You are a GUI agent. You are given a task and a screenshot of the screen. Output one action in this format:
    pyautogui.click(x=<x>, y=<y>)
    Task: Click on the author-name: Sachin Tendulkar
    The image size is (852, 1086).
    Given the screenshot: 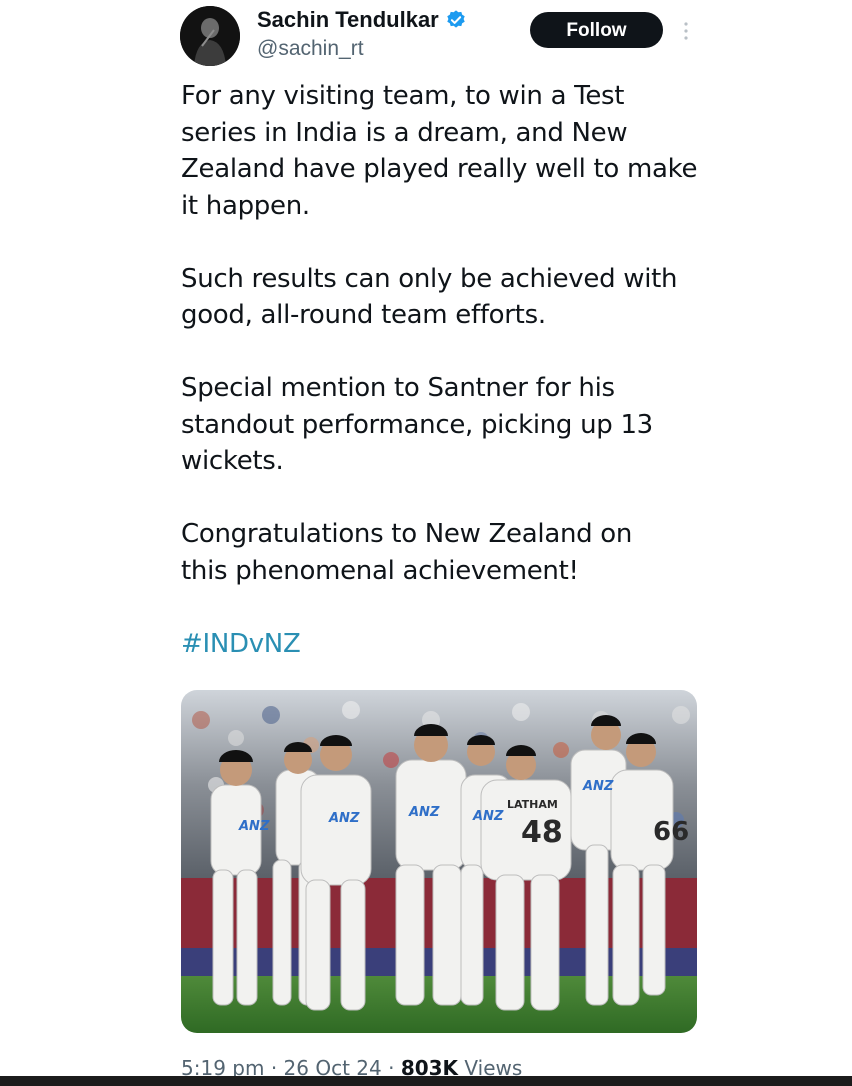 What is the action you would take?
    pyautogui.click(x=348, y=20)
    